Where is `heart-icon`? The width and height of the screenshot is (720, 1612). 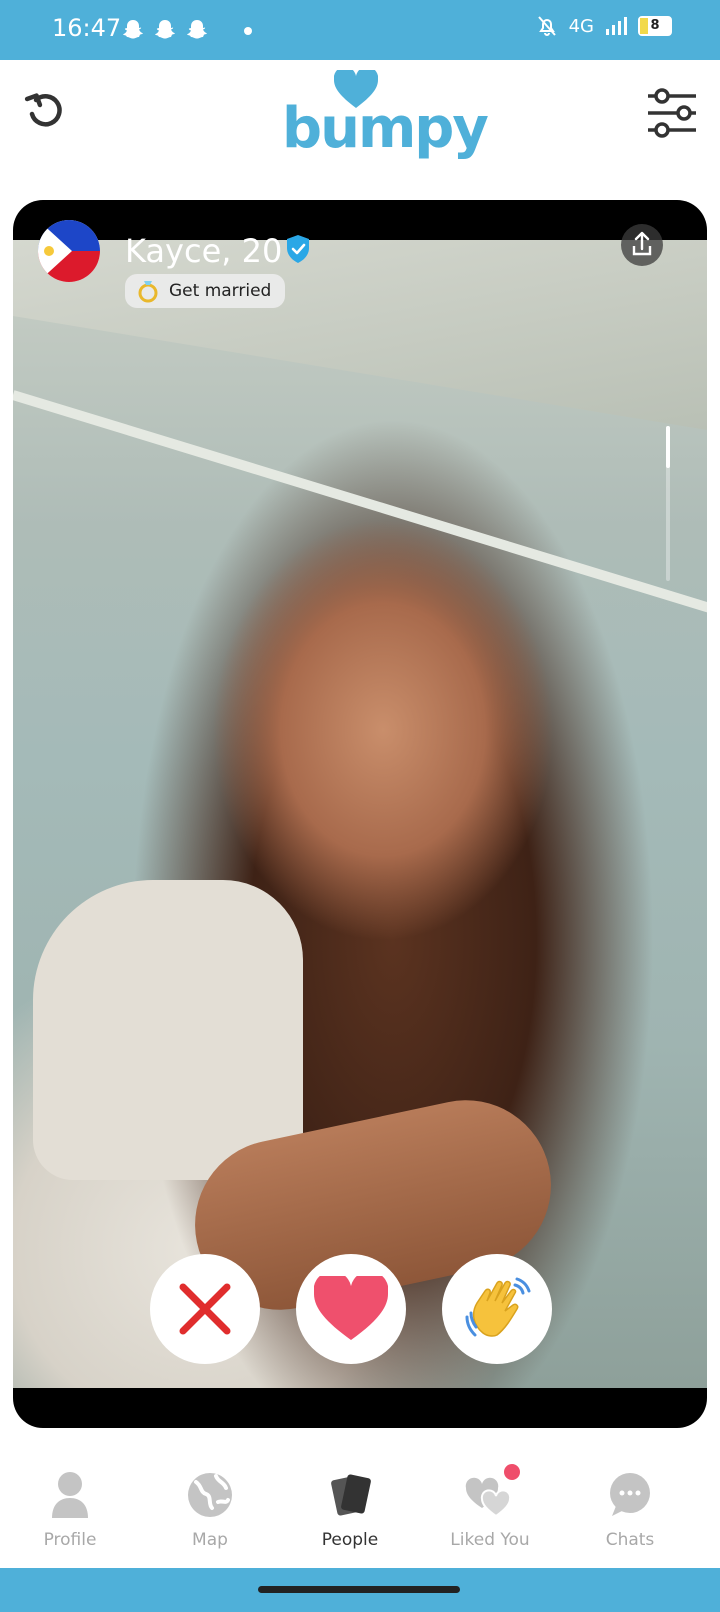
heart-icon is located at coordinates (351, 1308).